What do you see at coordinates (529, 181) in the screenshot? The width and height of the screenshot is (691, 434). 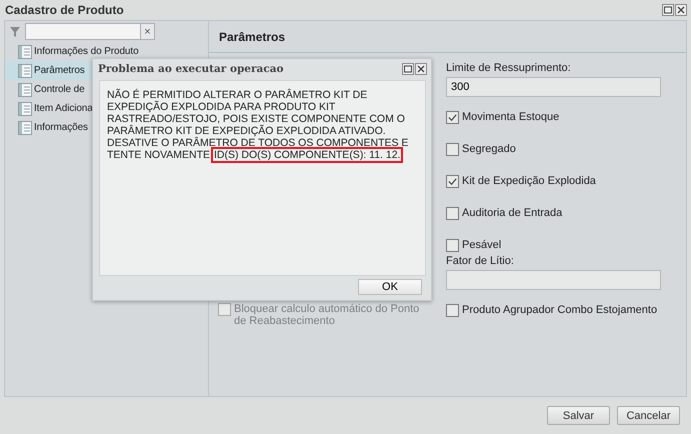 I see `checkbox-label: Kit de Expedição Explodida` at bounding box center [529, 181].